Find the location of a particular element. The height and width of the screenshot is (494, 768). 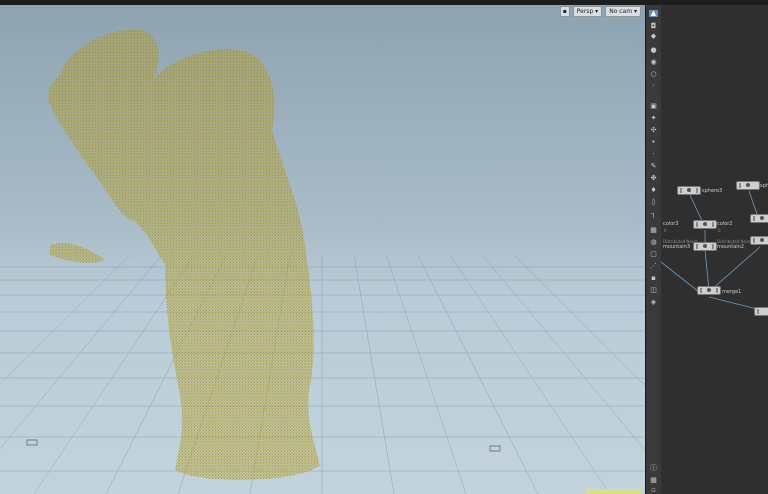

magnet-icon: ◊ is located at coordinates (653, 202).